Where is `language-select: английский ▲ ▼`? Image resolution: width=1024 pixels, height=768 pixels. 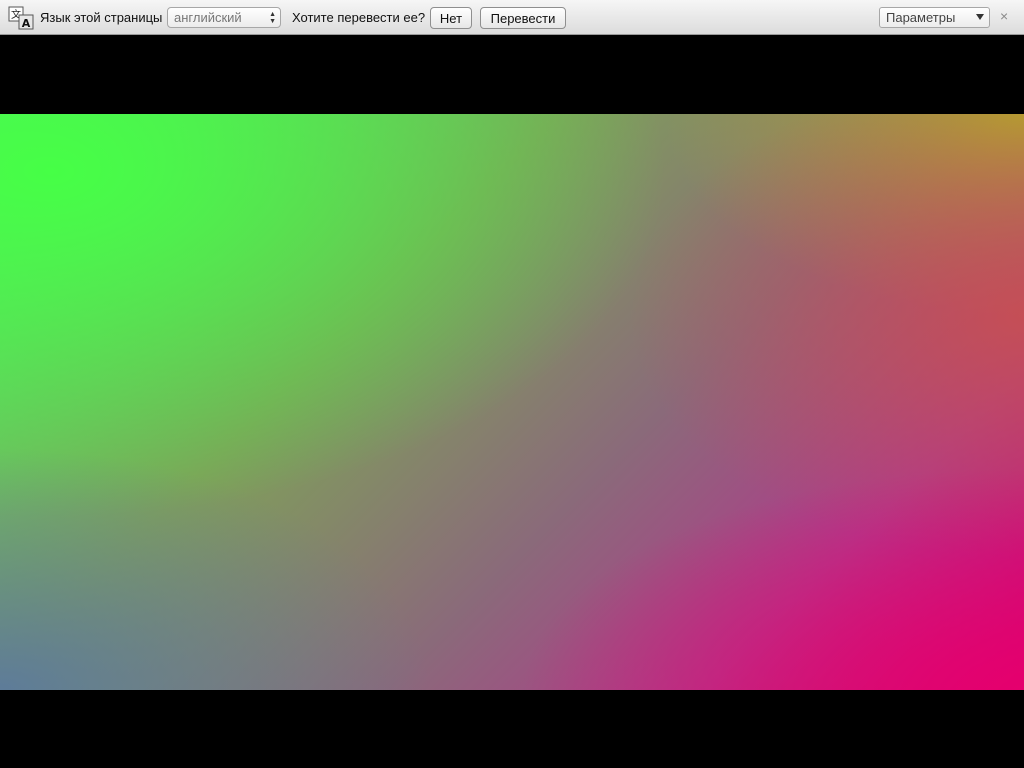
language-select: английский ▲ ▼ is located at coordinates (224, 17).